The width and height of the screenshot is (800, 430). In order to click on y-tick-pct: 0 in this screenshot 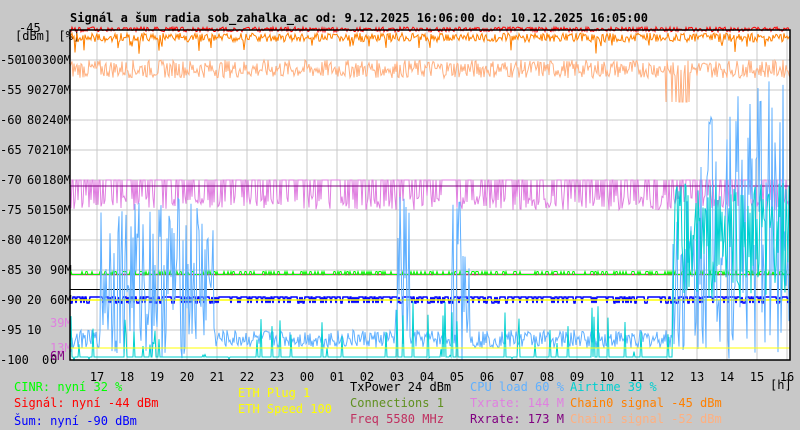, I will do `click(45, 360)`.